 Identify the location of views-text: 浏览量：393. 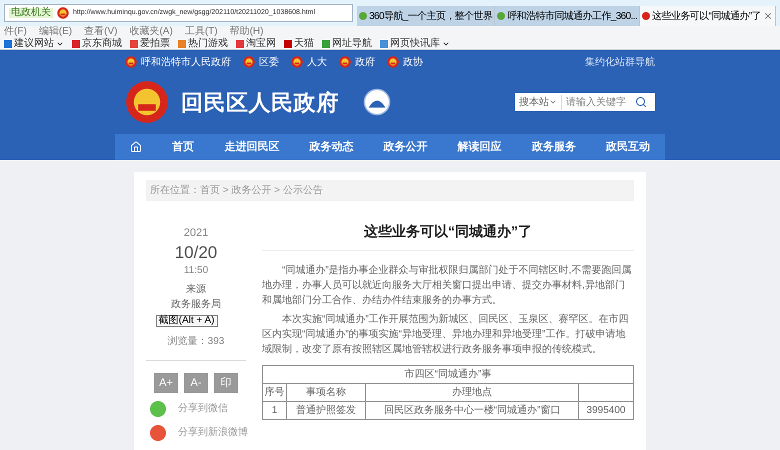
(196, 341).